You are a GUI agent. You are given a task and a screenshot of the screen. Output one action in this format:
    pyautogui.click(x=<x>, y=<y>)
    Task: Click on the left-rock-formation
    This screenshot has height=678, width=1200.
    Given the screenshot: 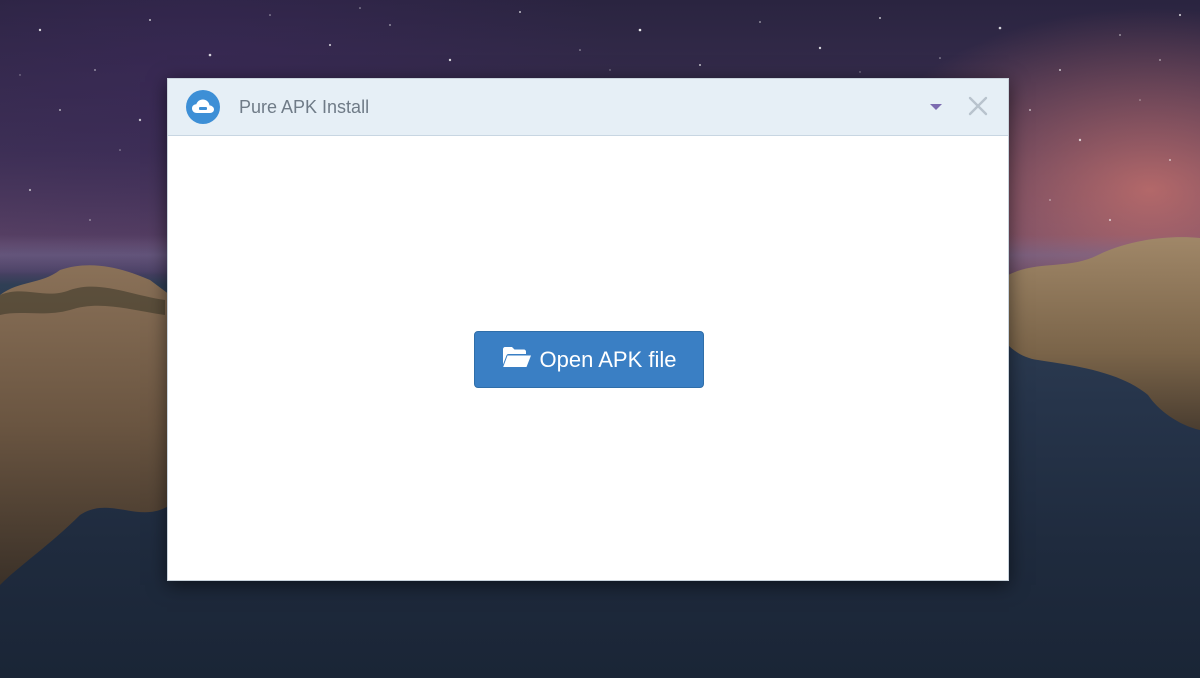 What is the action you would take?
    pyautogui.click(x=85, y=425)
    